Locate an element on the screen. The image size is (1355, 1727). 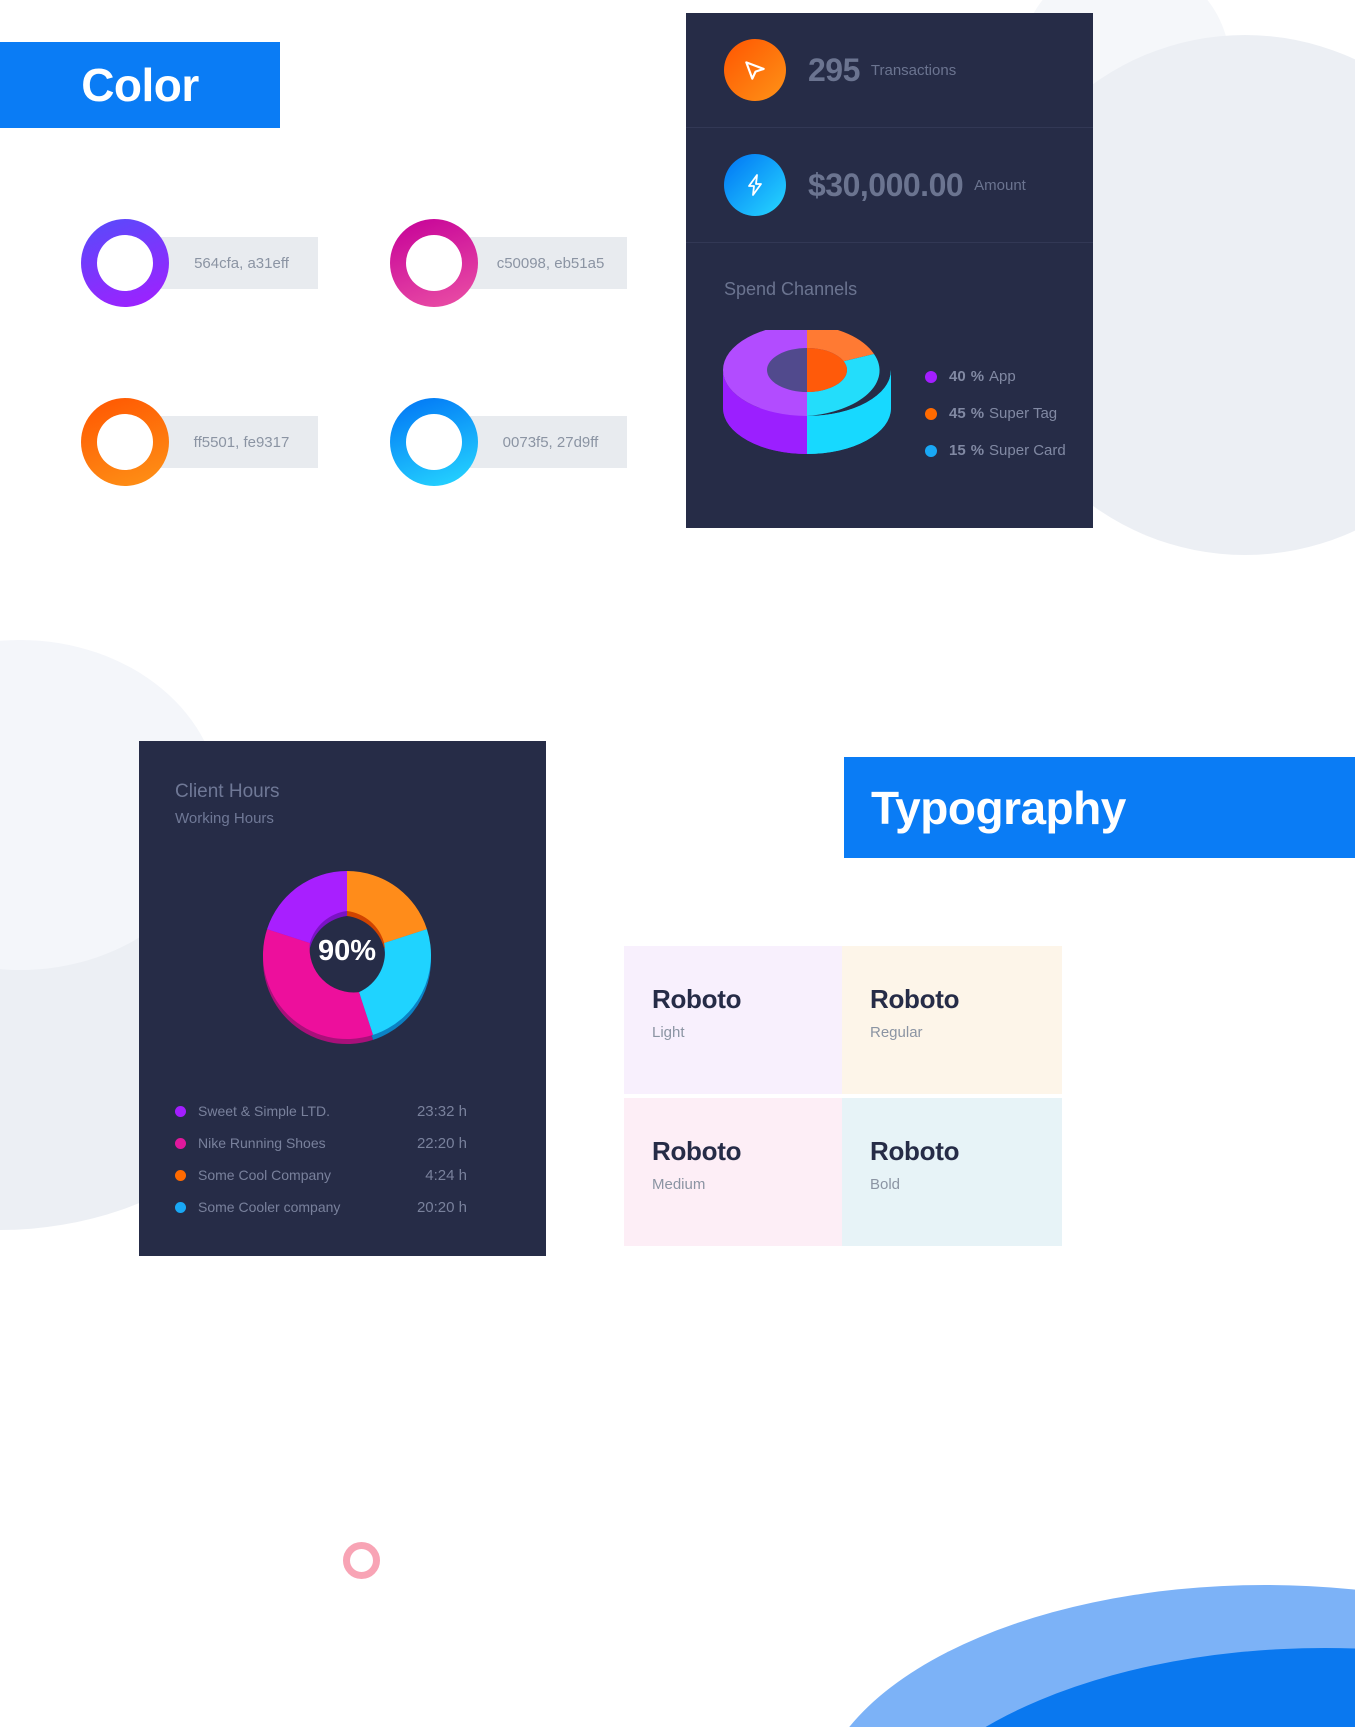
client-hours-name-3: Some Cool Company is located at coordinates (265, 1175).